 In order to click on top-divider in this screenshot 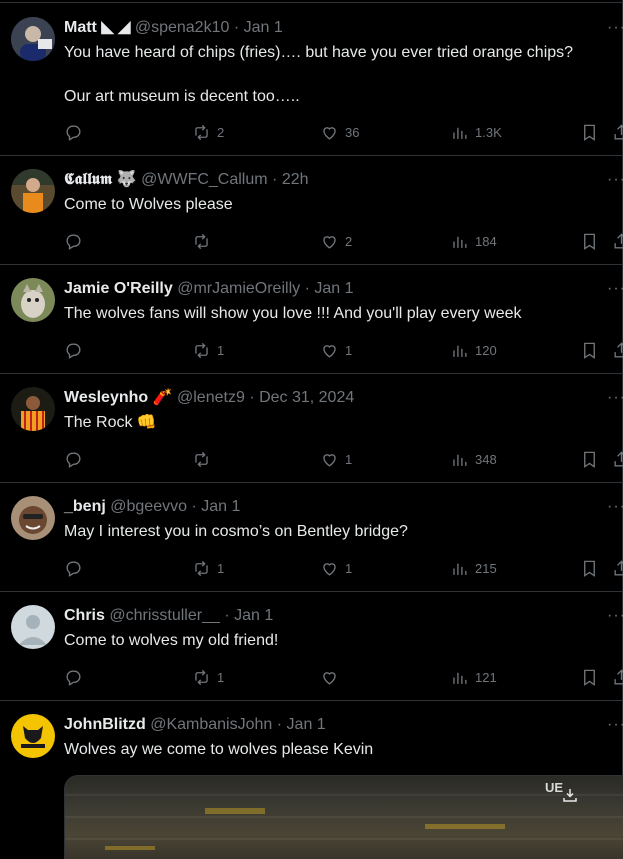, I will do `click(311, 2)`.